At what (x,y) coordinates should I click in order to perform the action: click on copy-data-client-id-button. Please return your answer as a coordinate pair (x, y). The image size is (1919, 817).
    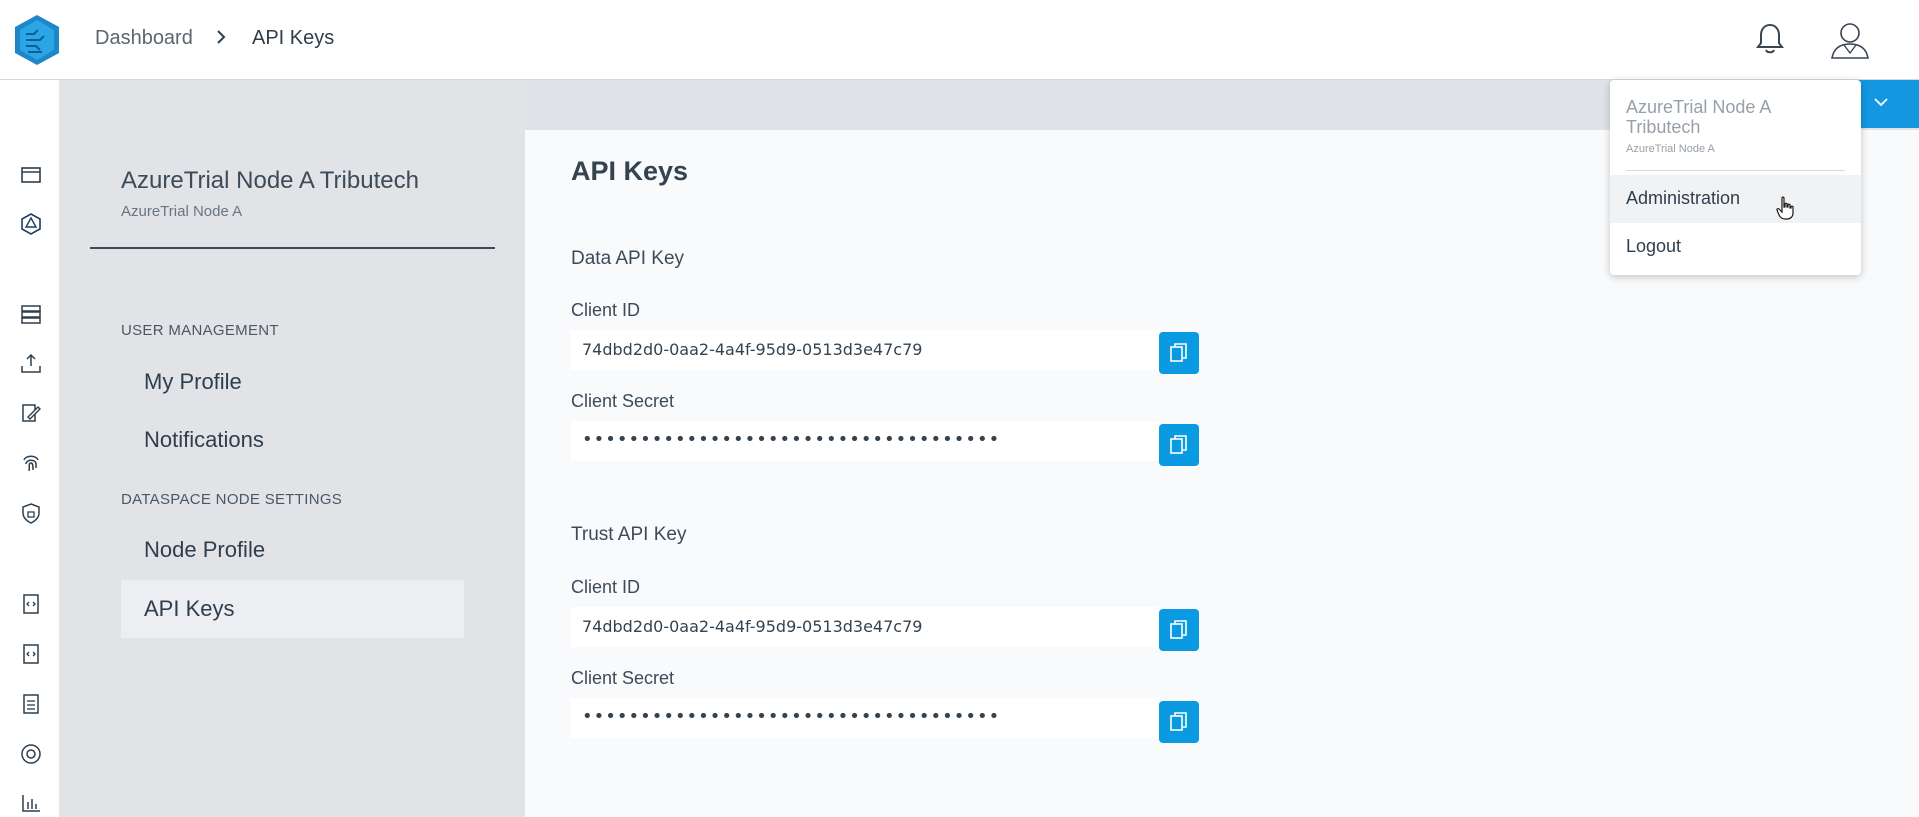
    Looking at the image, I should click on (1179, 353).